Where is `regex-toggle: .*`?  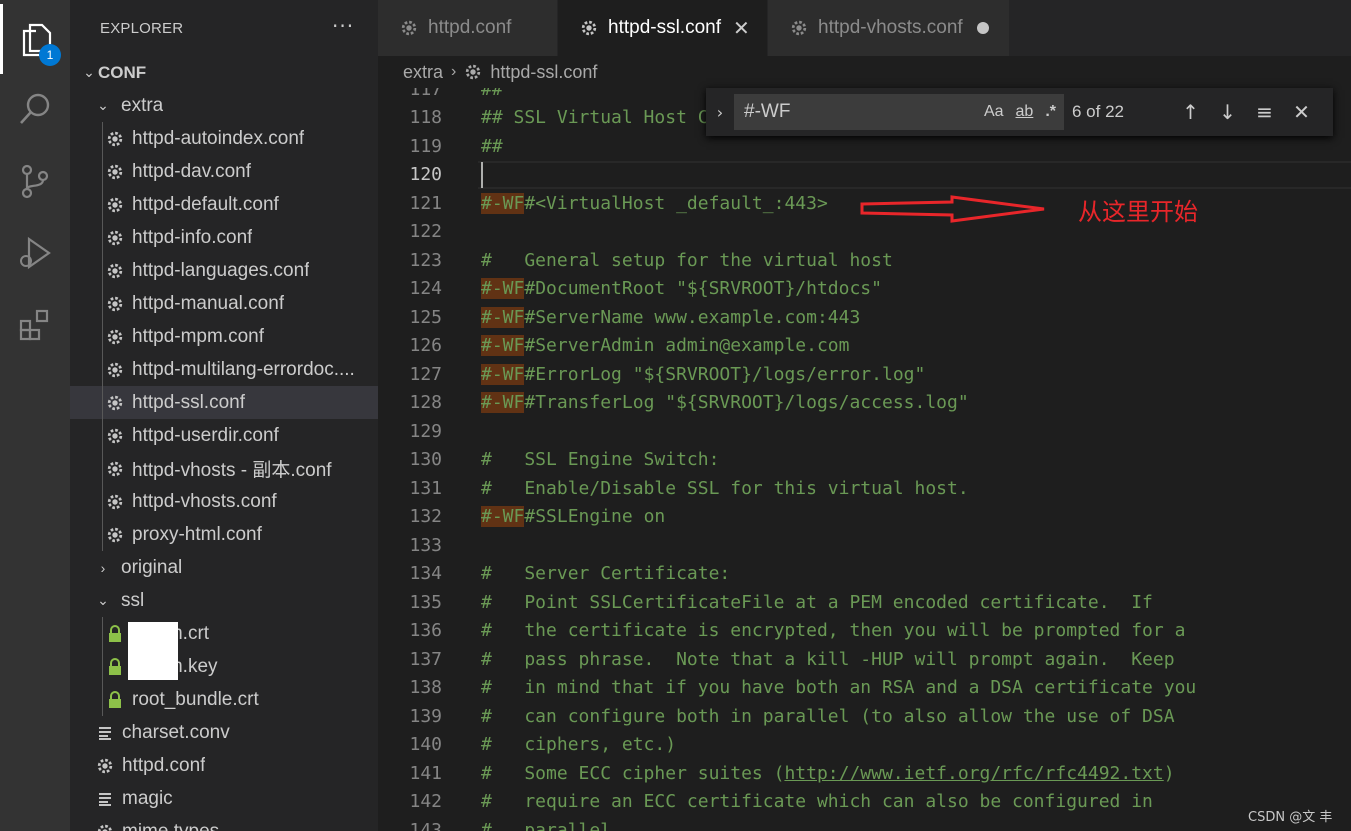 regex-toggle: .* is located at coordinates (1050, 112).